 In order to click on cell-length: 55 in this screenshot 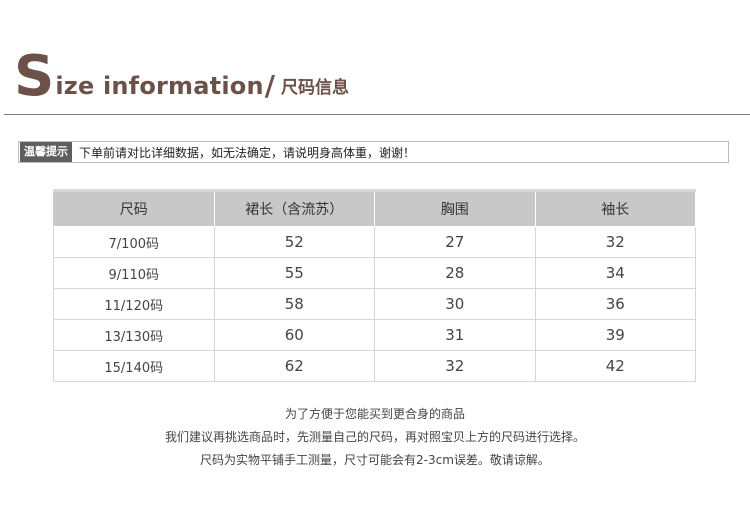, I will do `click(294, 273)`.